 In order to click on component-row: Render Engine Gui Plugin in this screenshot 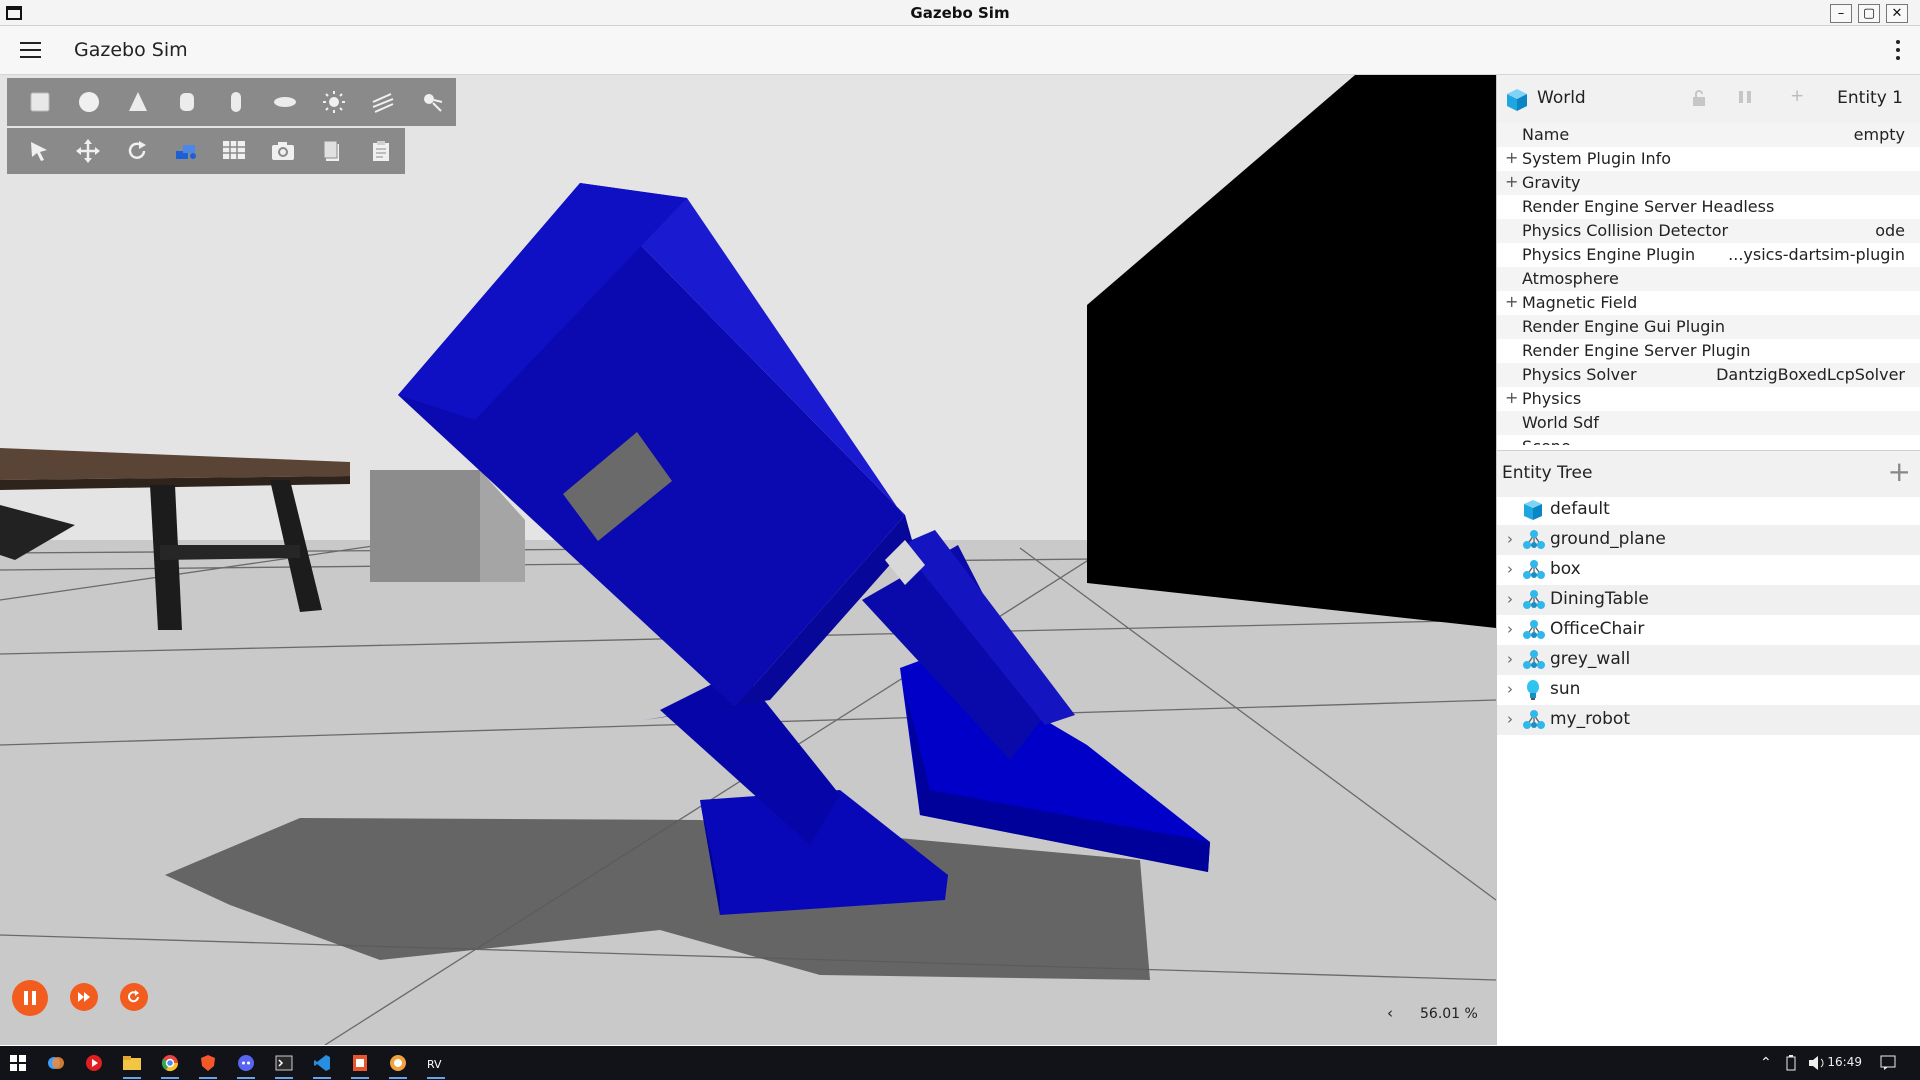, I will do `click(1708, 327)`.